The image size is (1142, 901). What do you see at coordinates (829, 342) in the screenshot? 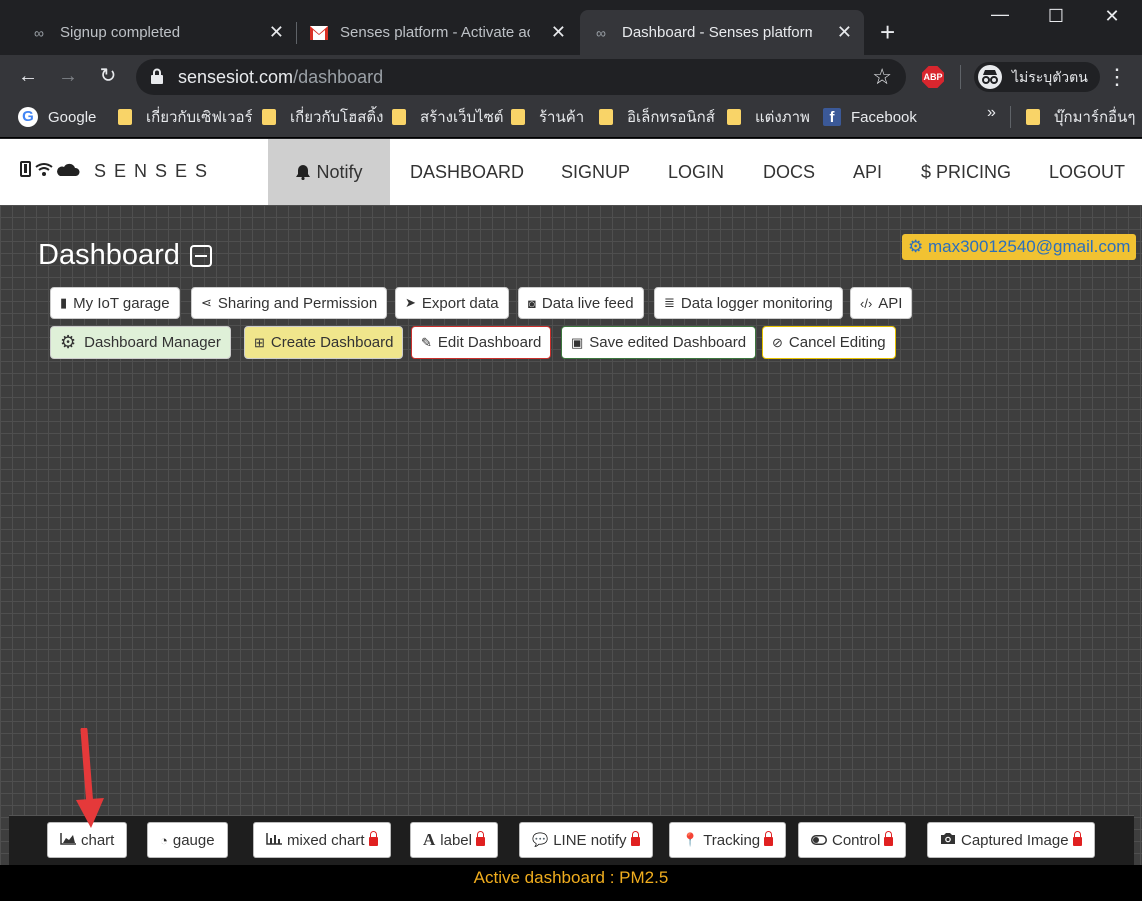
I see `cancel-editing-button: ⊘ Cancel Editing` at bounding box center [829, 342].